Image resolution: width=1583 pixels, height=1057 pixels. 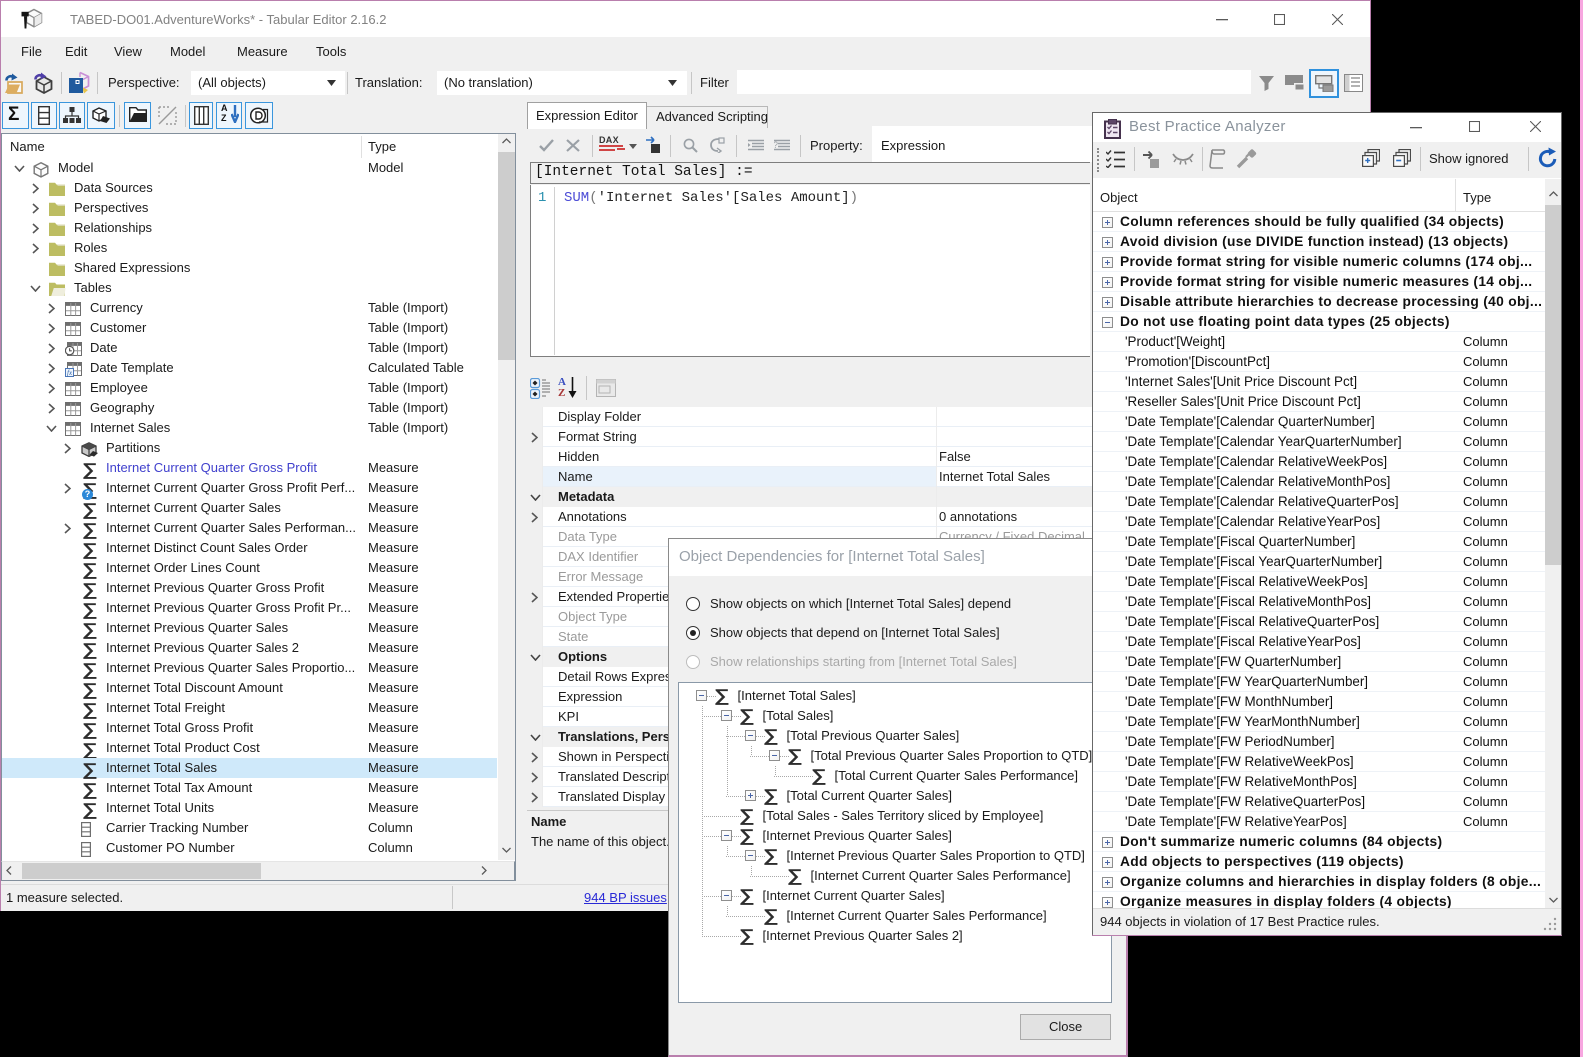 I want to click on svg-text: fx, so click(x=70, y=373).